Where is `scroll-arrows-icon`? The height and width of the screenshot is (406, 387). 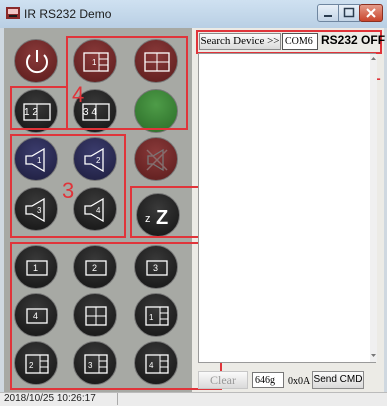
scroll-arrows-icon is located at coordinates (373, 207).